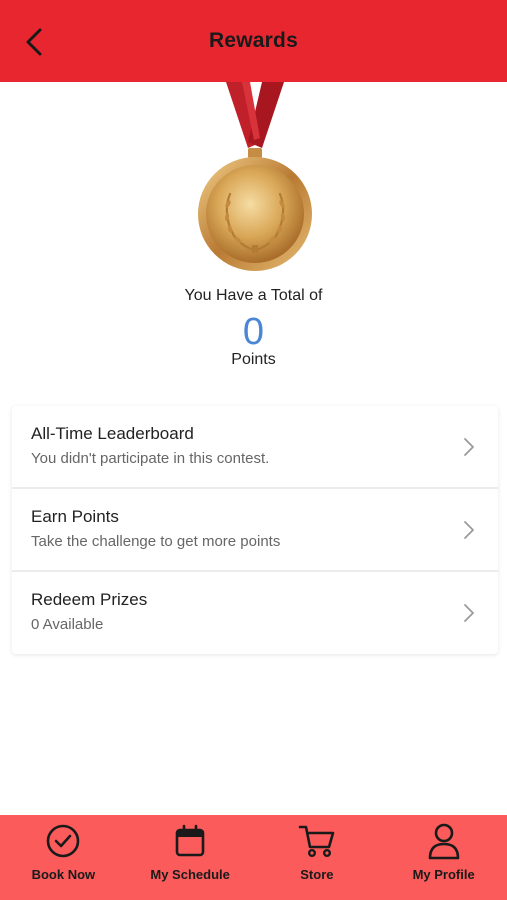  I want to click on user-icon, so click(444, 841).